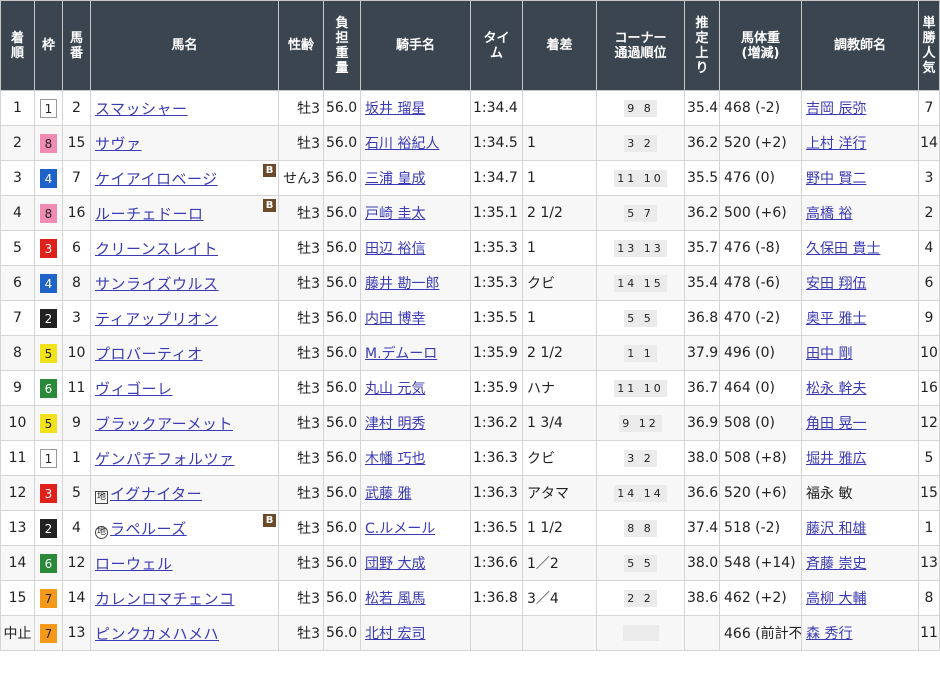 Image resolution: width=940 pixels, height=679 pixels. I want to click on finish-time: 1:35.9, so click(495, 388).